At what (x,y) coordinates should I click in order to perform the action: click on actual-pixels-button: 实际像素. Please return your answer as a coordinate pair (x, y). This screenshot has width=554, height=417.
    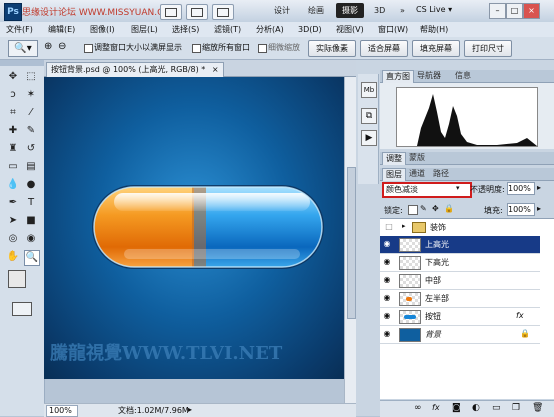
    Looking at the image, I should click on (332, 48).